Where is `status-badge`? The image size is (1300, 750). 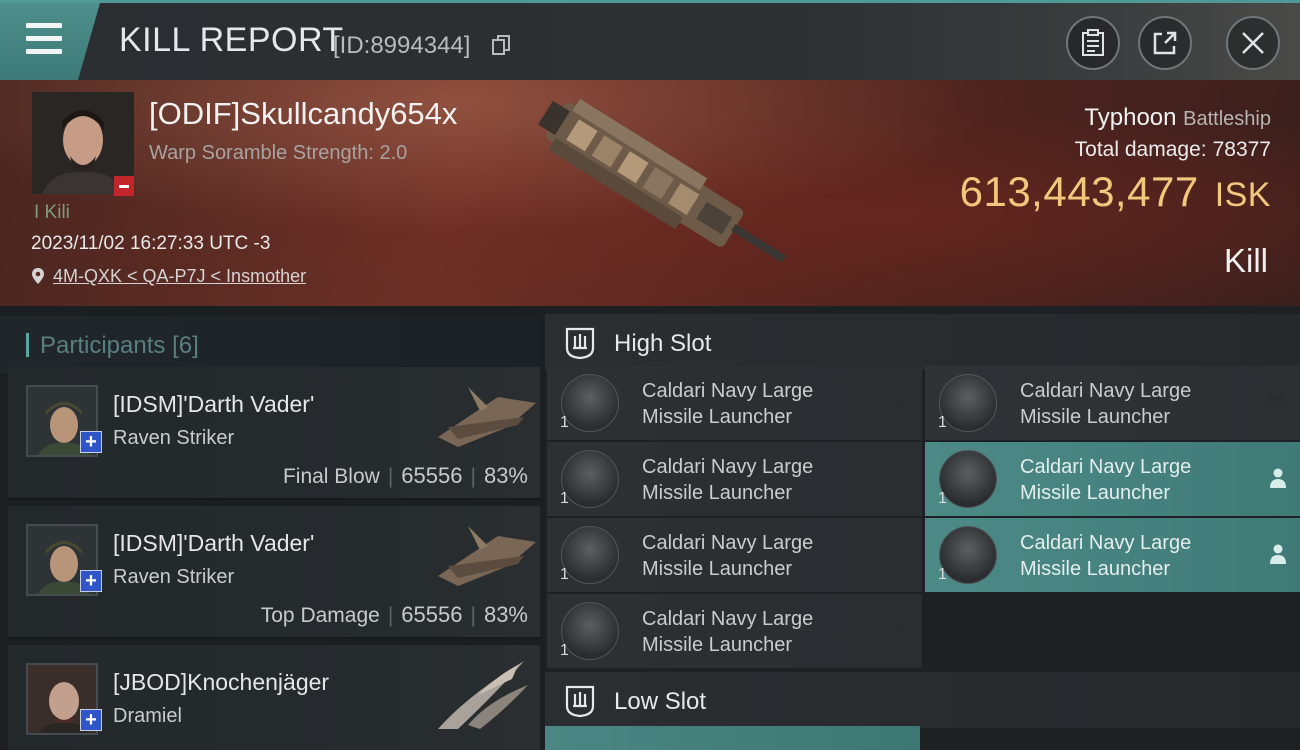 status-badge is located at coordinates (124, 186).